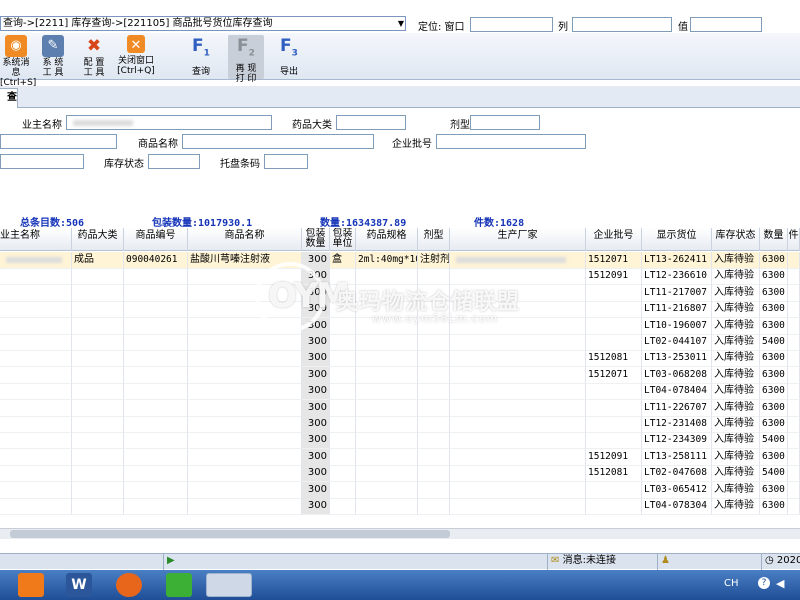  What do you see at coordinates (677, 359) in the screenshot?
I see `cell-loc: LT13-253011` at bounding box center [677, 359].